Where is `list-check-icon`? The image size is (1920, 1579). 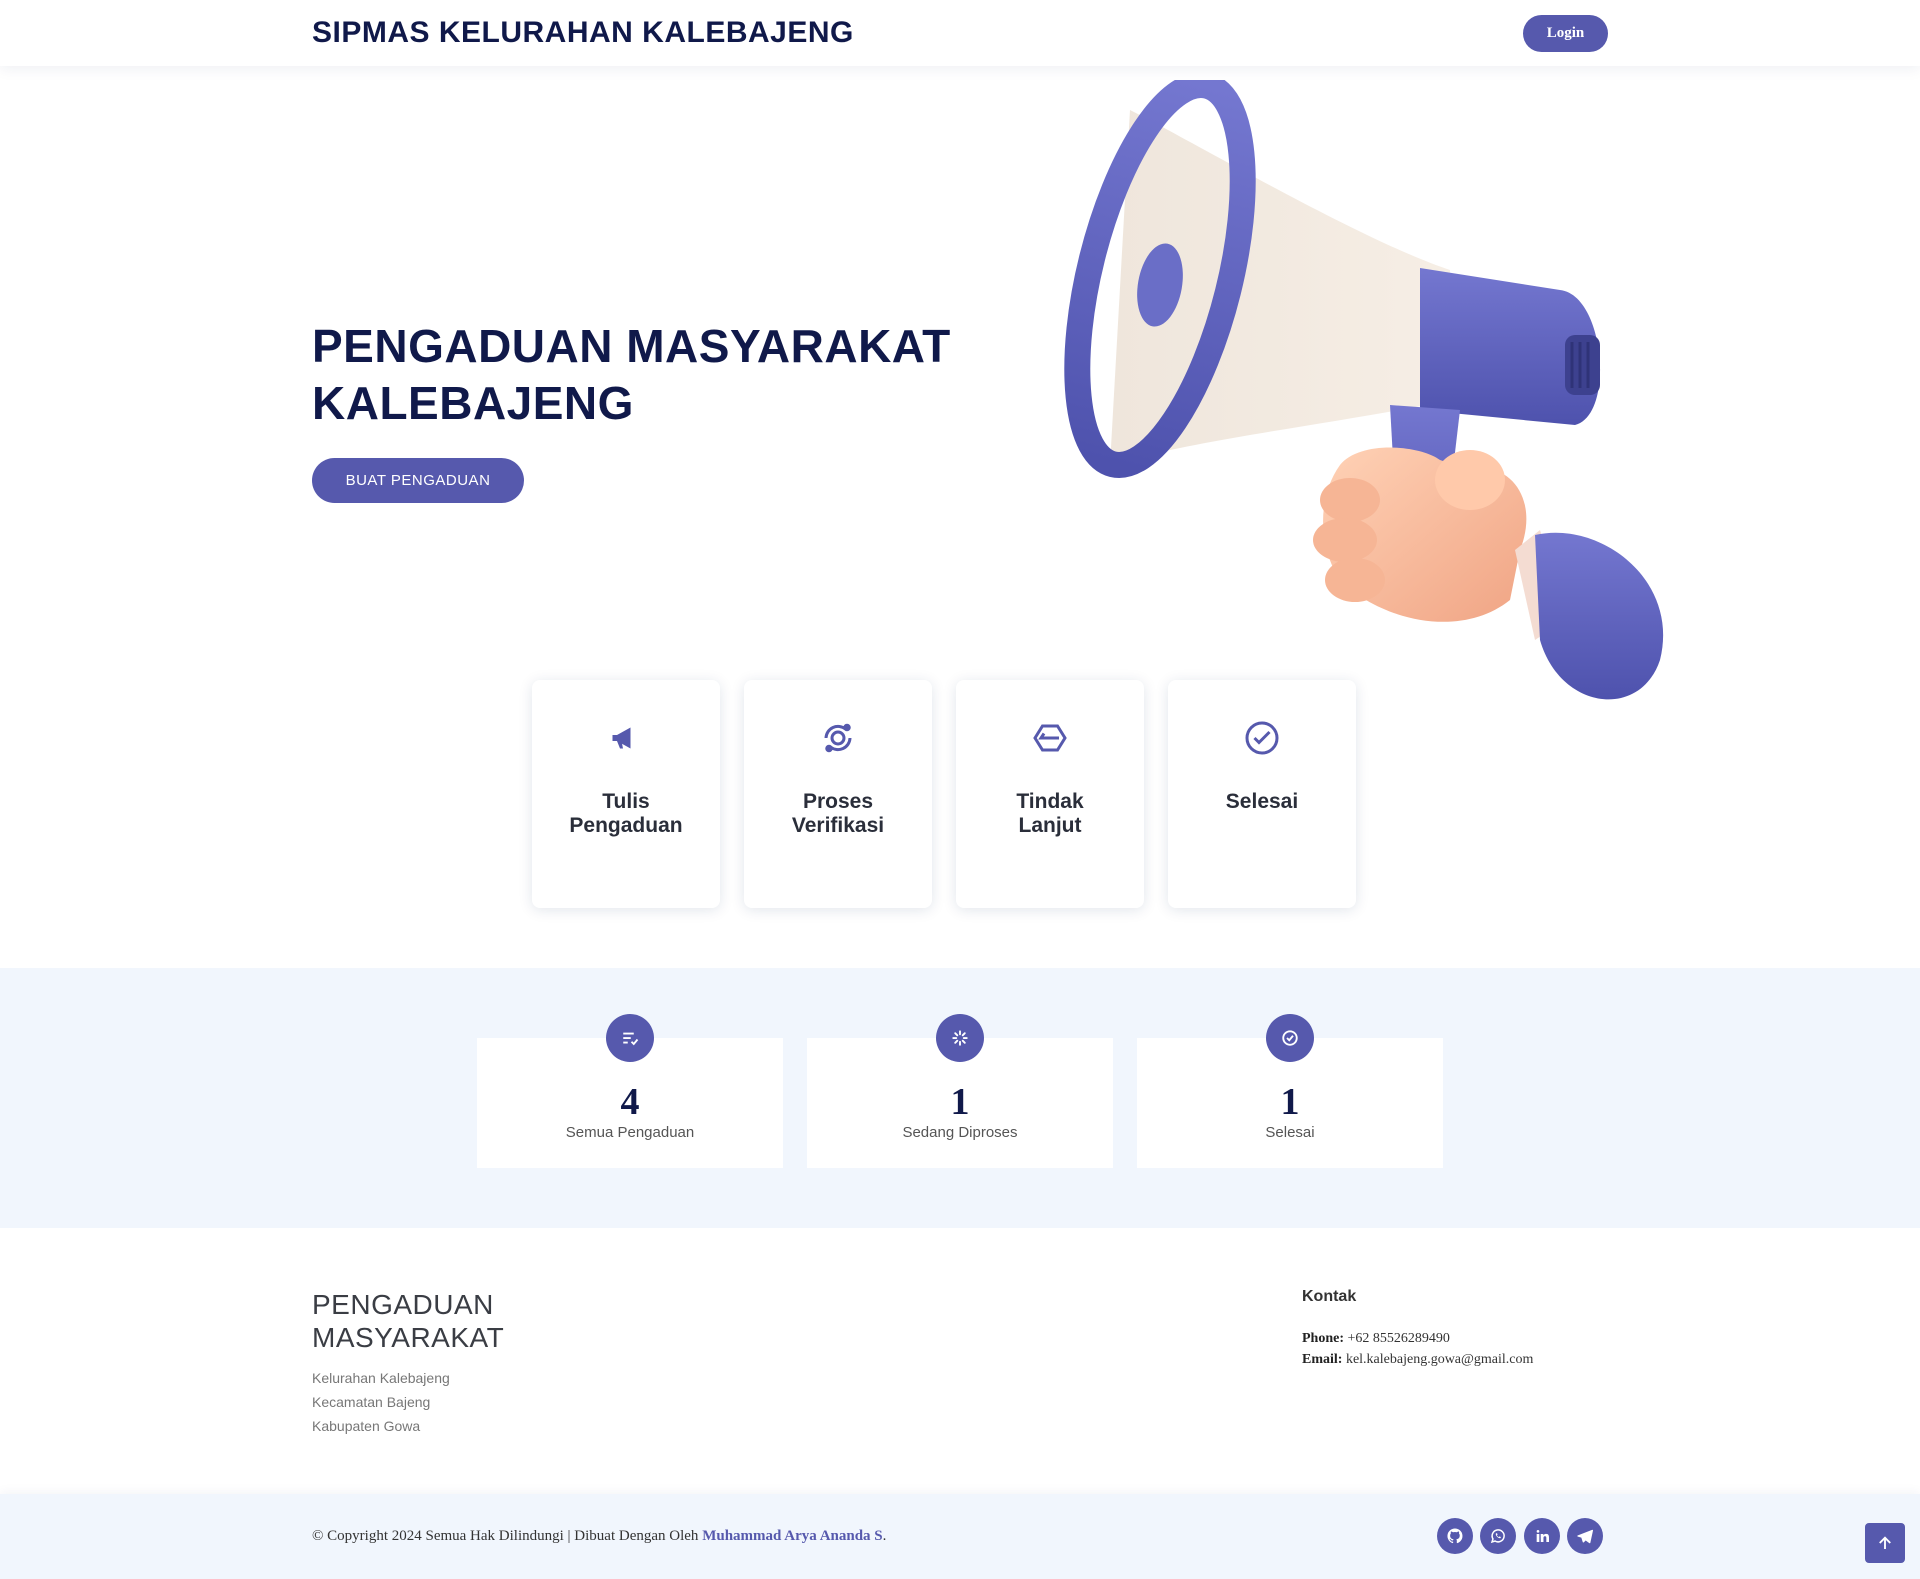 list-check-icon is located at coordinates (630, 1038).